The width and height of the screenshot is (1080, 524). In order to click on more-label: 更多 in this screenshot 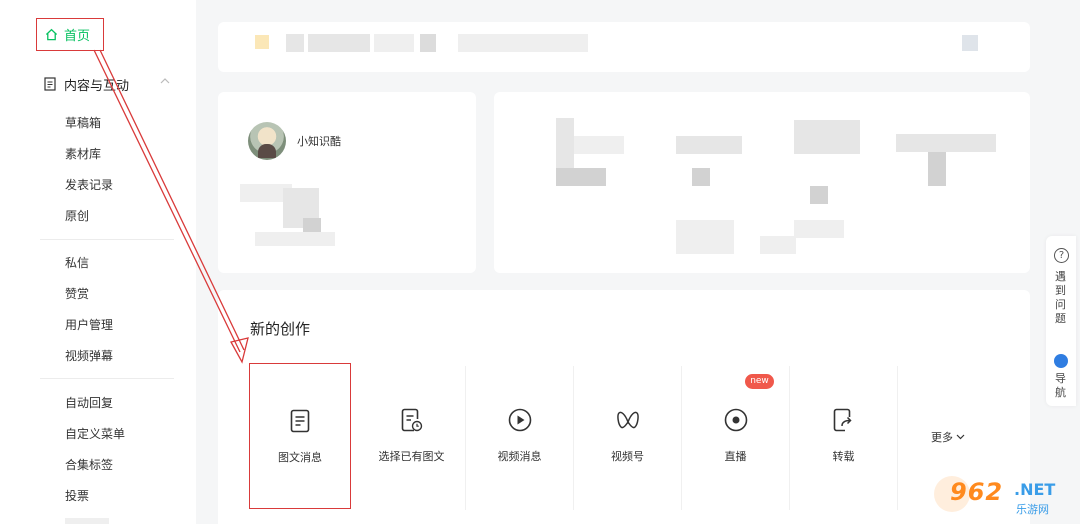, I will do `click(942, 437)`.